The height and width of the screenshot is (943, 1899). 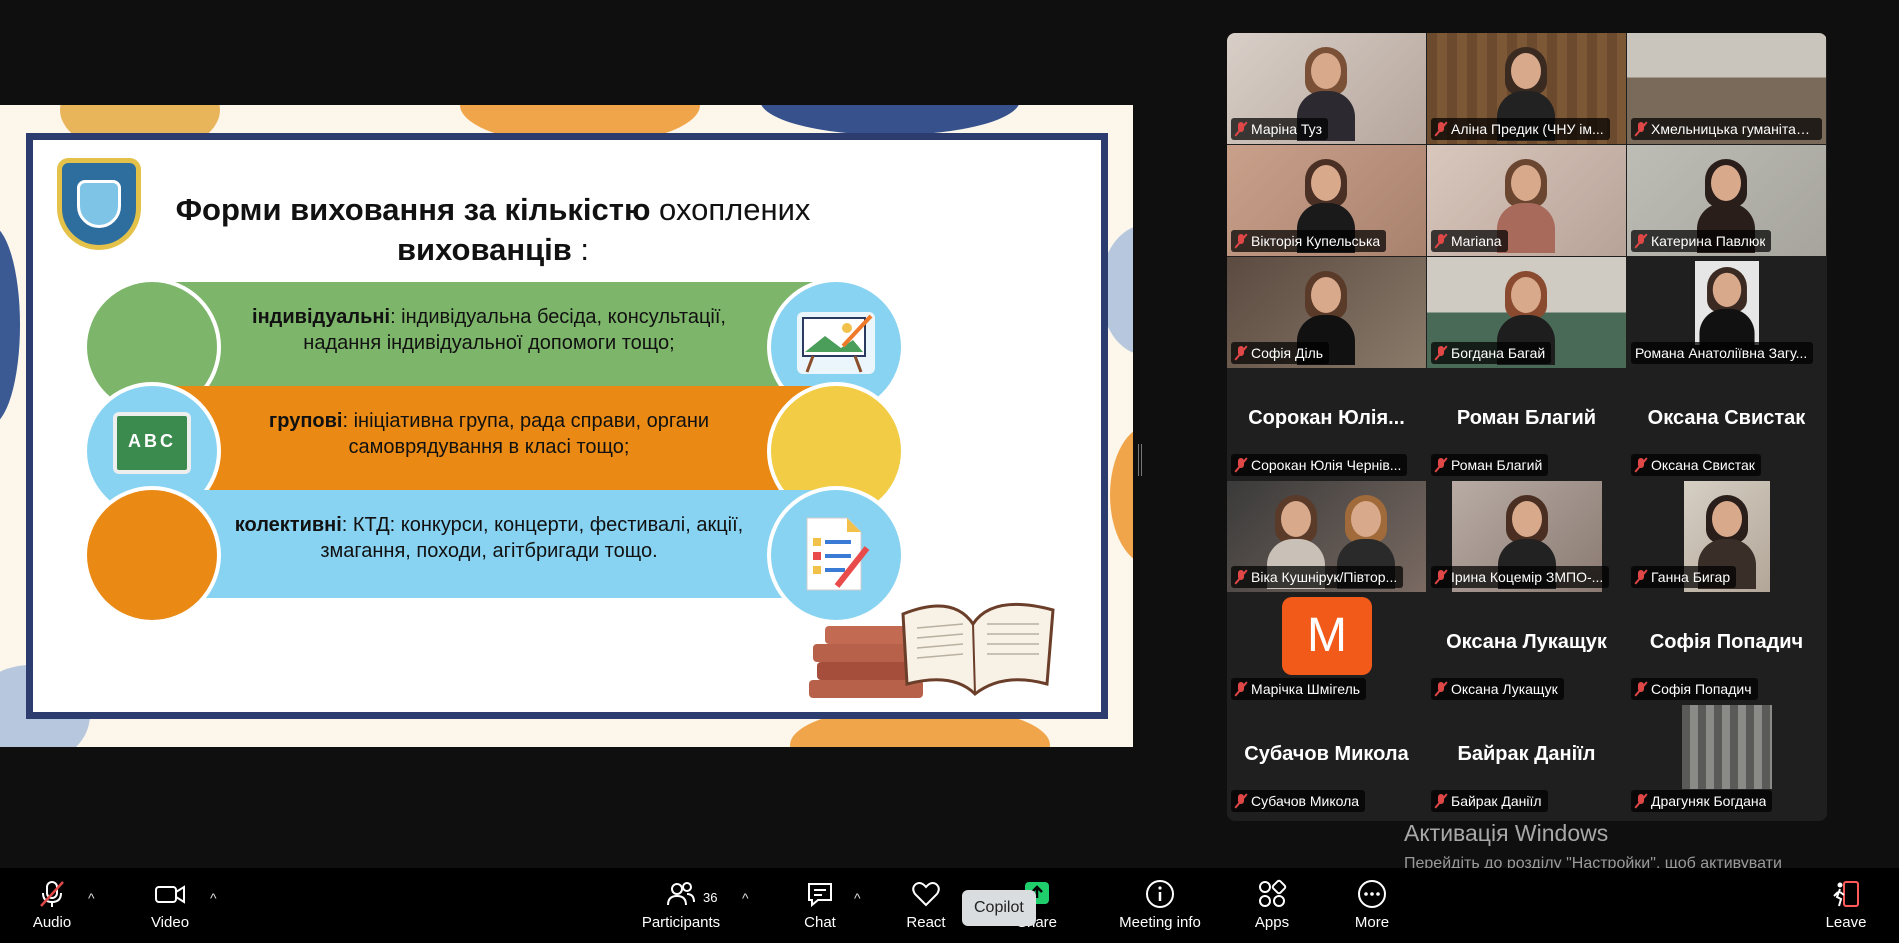 I want to click on participant-tile: Софія Попадич Софія Попадич, so click(x=1726, y=648).